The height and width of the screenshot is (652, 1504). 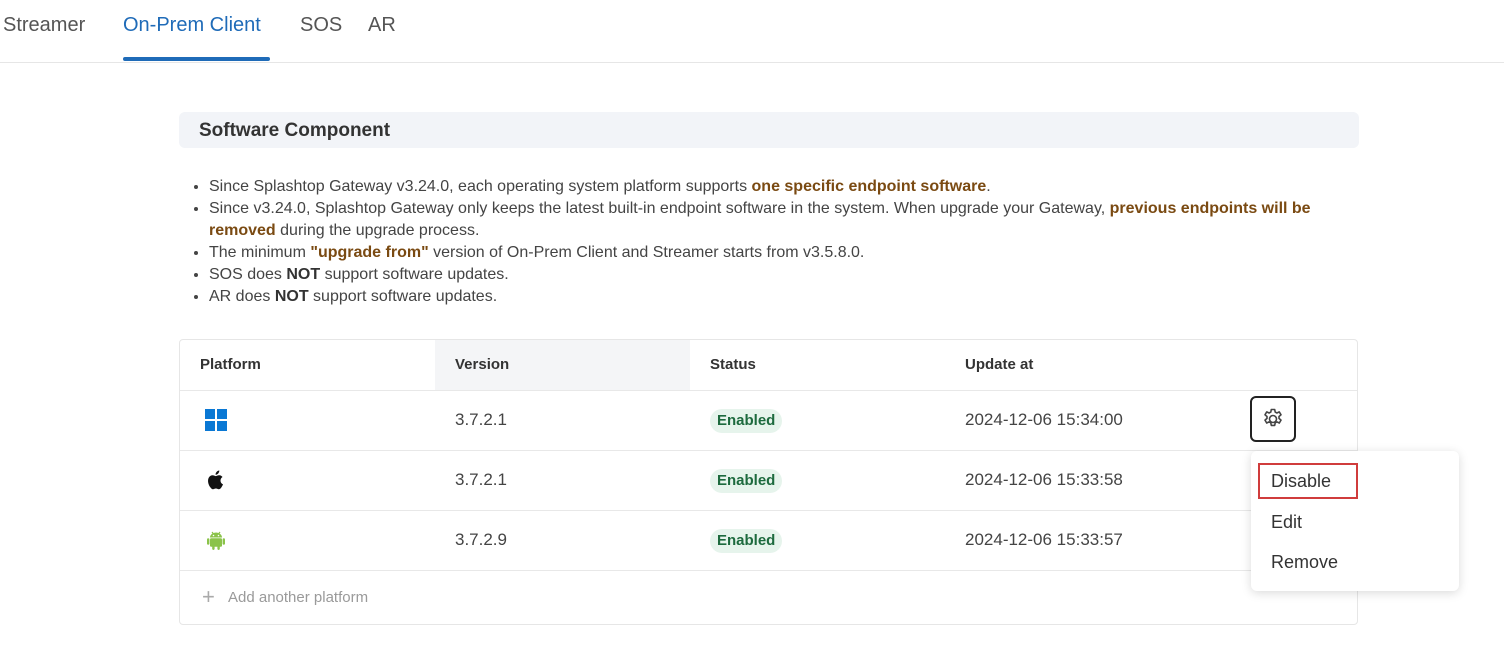 I want to click on note-text: SOS does, so click(x=248, y=274).